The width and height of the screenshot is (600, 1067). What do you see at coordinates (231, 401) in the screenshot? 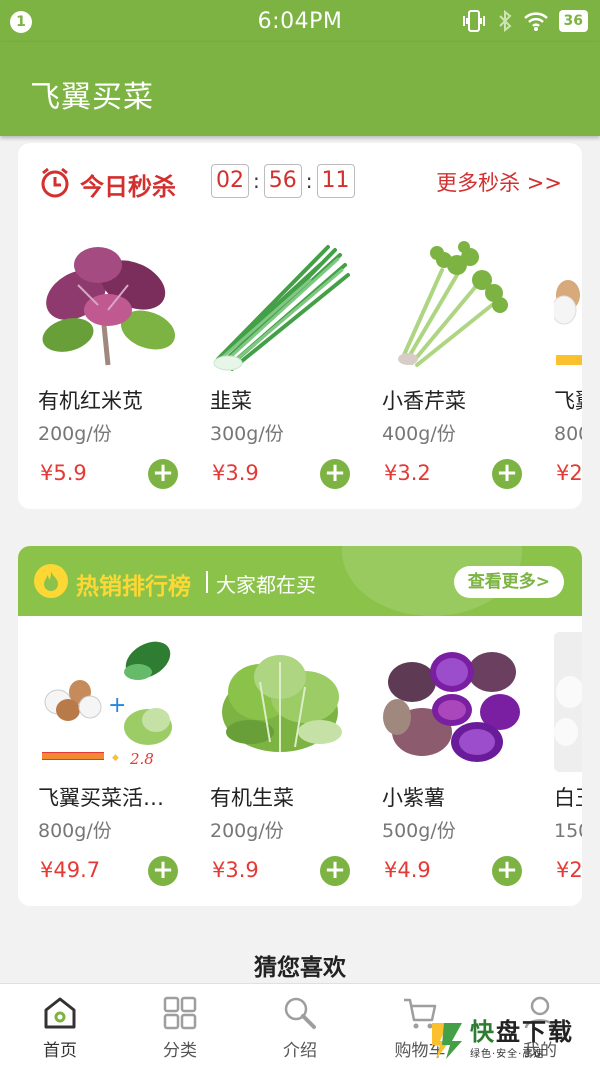
I see `product-name: 韭菜` at bounding box center [231, 401].